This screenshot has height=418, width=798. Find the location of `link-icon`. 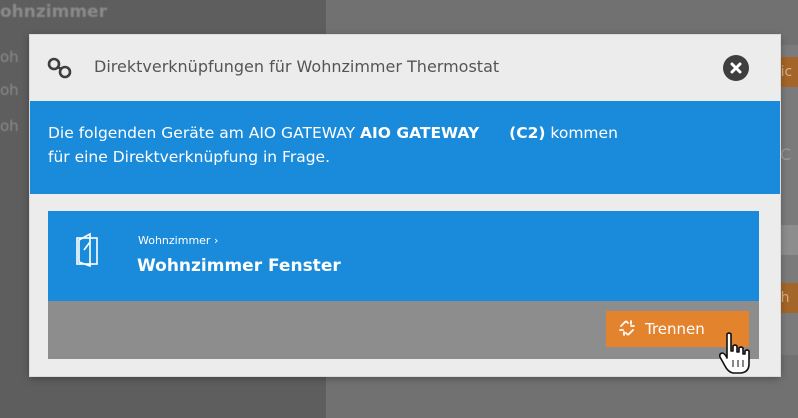

link-icon is located at coordinates (59, 68).